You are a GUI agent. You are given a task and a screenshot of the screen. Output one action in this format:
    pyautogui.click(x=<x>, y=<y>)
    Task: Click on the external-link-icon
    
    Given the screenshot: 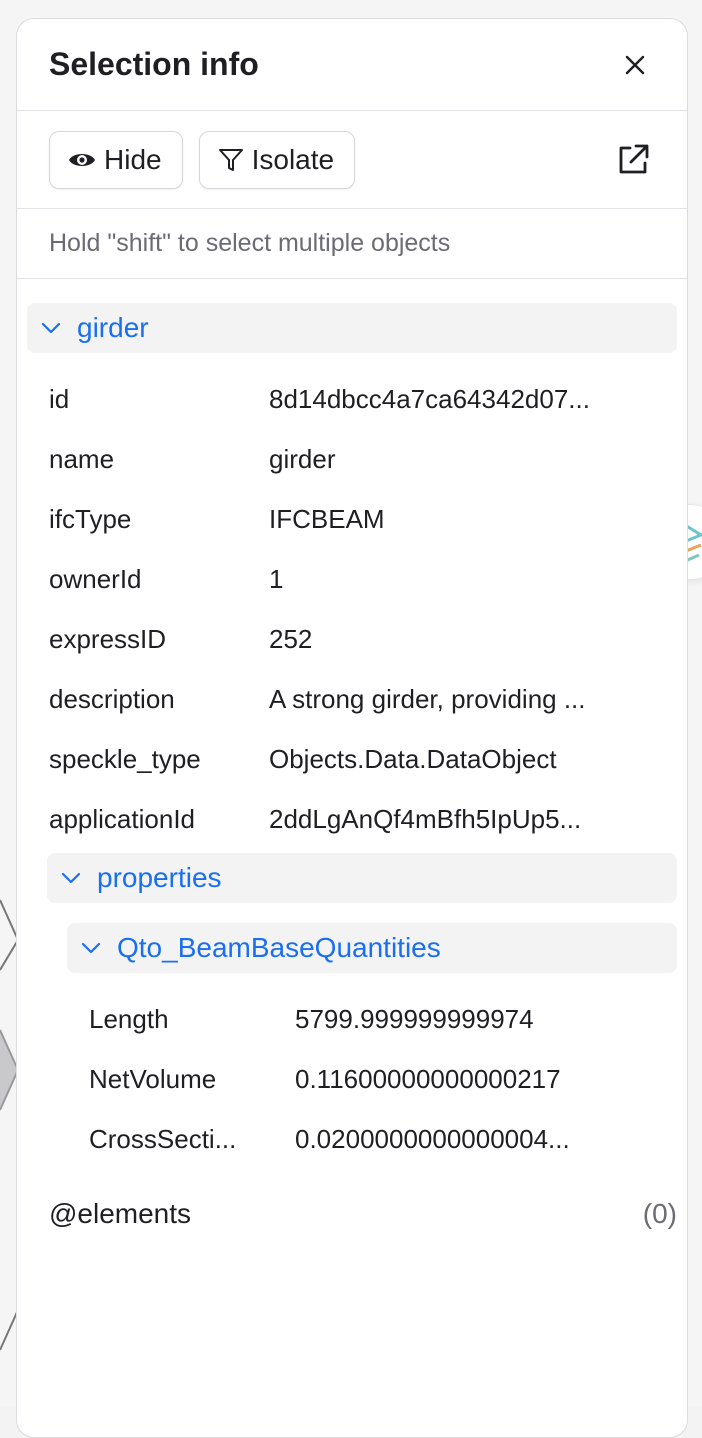 What is the action you would take?
    pyautogui.click(x=634, y=158)
    